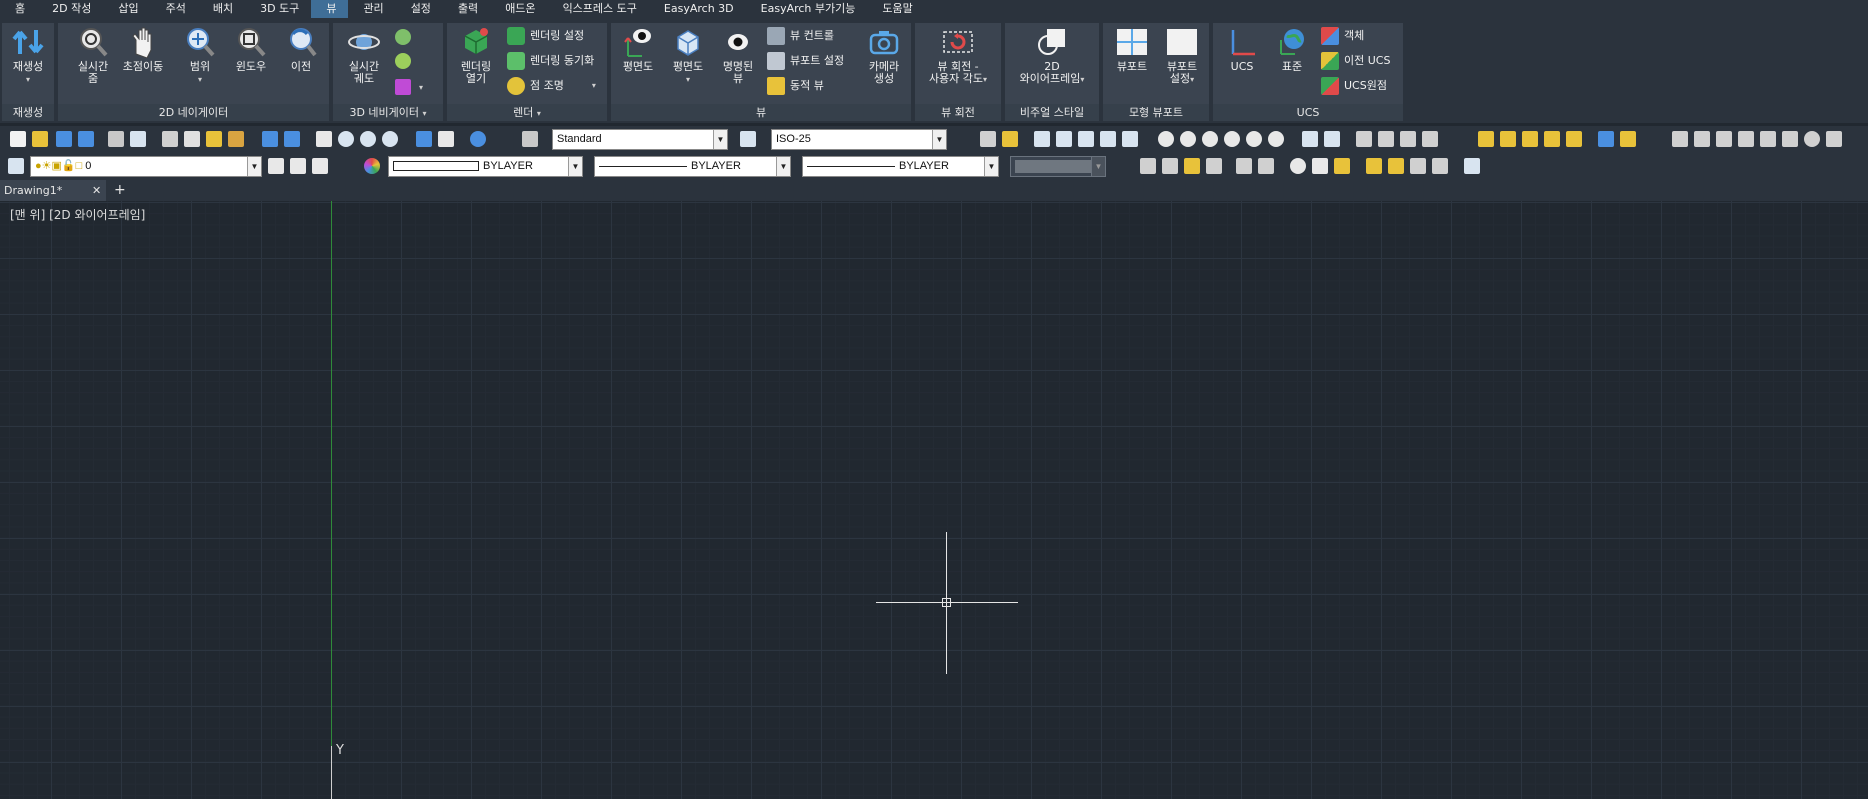 The width and height of the screenshot is (1868, 799). I want to click on text-style-icon, so click(530, 139).